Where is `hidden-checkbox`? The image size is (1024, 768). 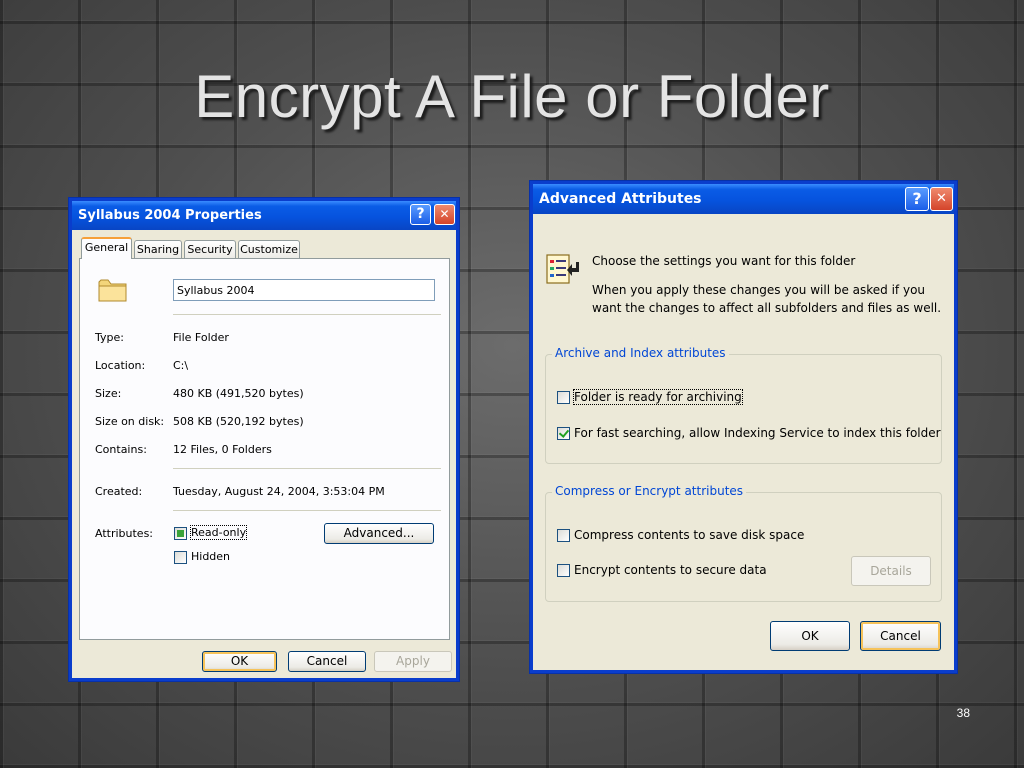 hidden-checkbox is located at coordinates (180, 557).